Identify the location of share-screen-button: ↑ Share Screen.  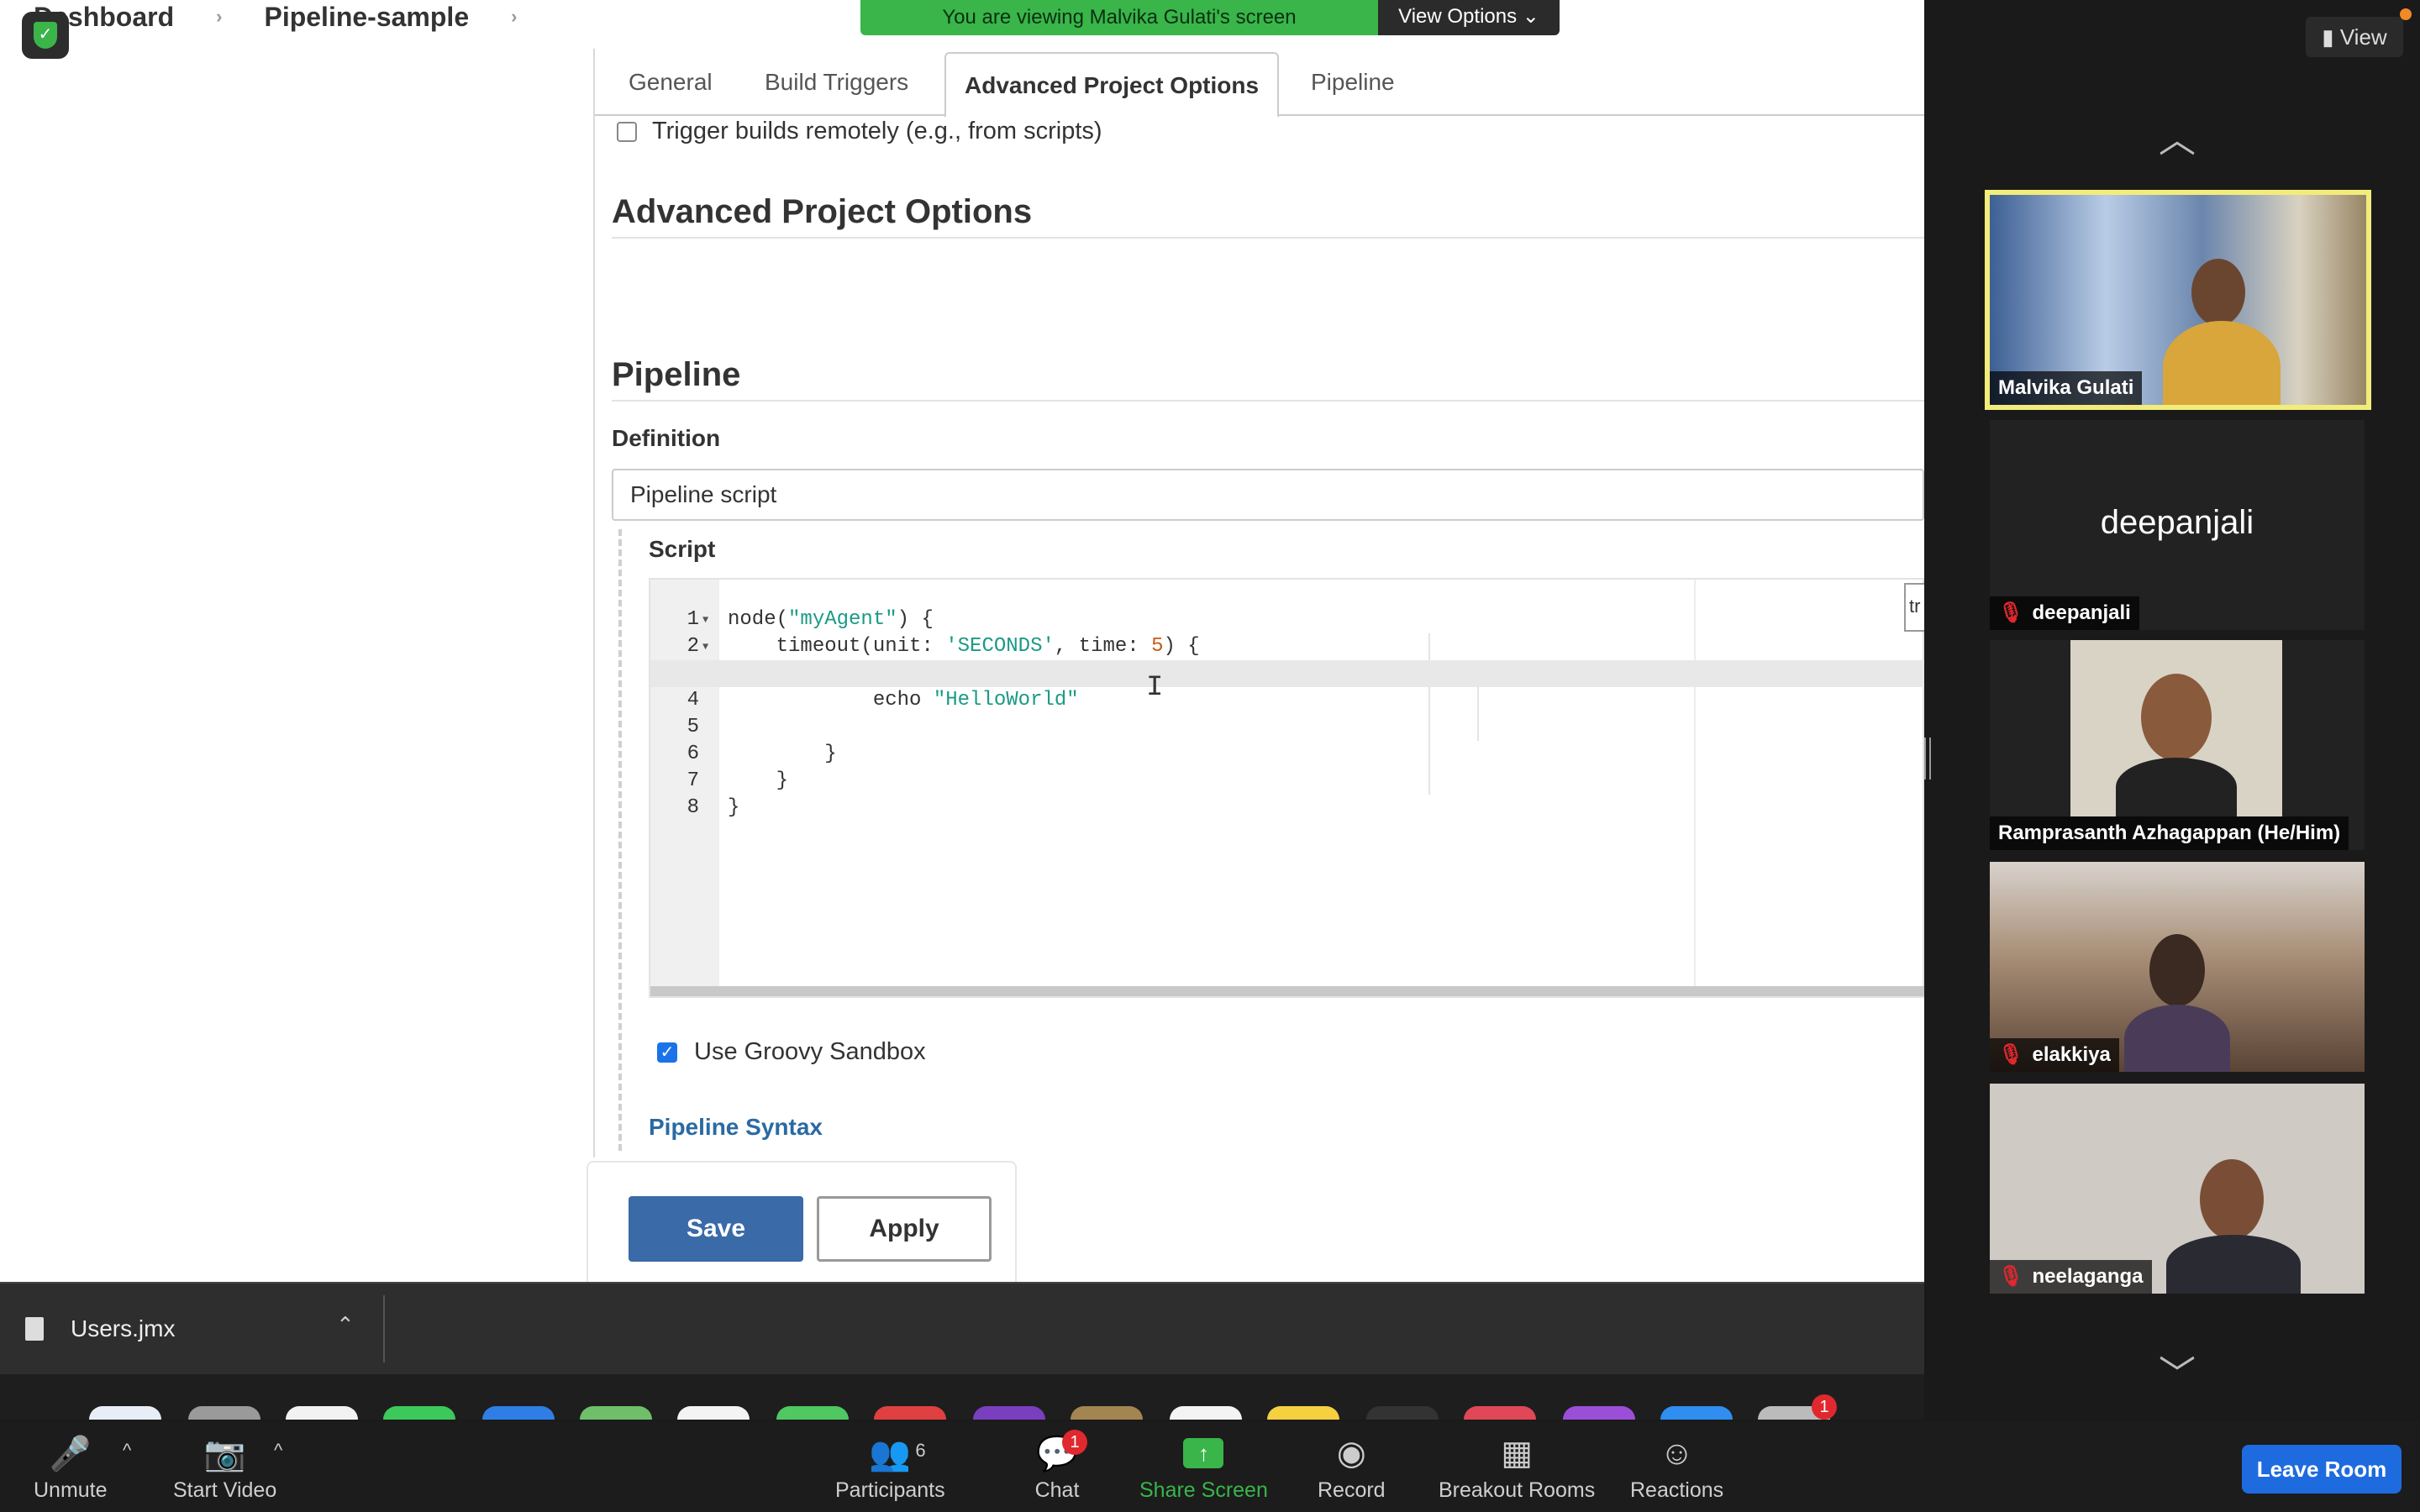
(1203, 1466).